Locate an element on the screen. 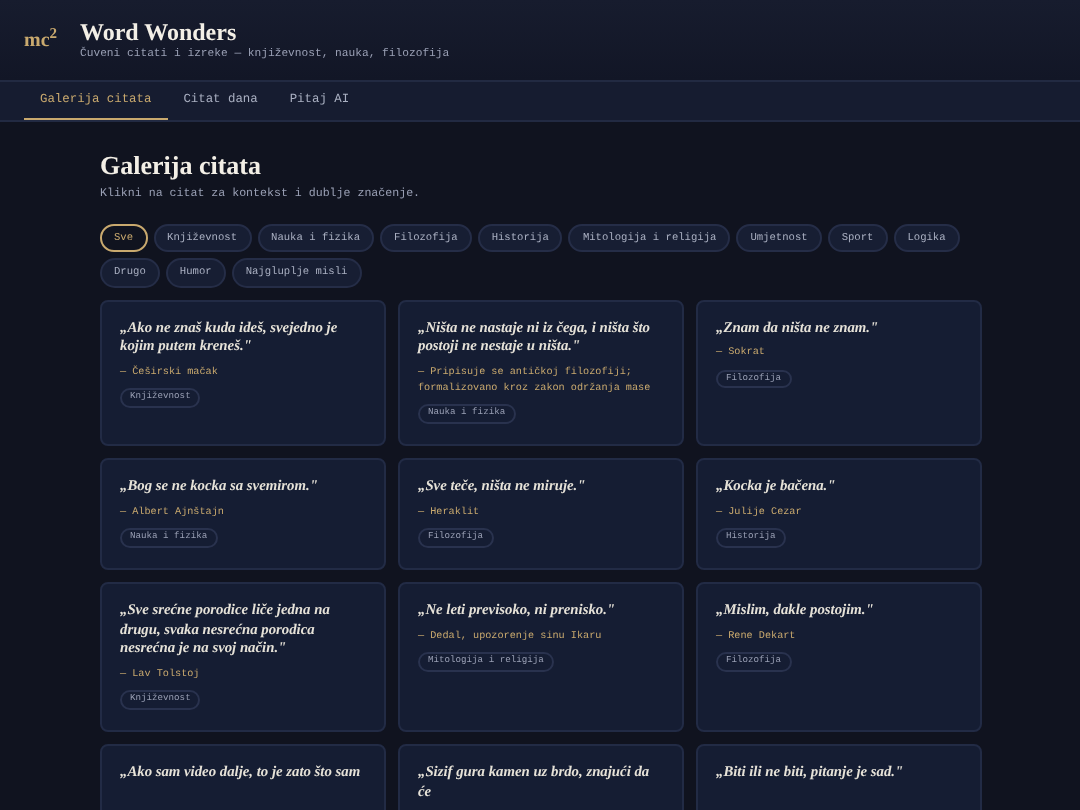 The image size is (1080, 810). app-title: Word Wonders is located at coordinates (159, 32).